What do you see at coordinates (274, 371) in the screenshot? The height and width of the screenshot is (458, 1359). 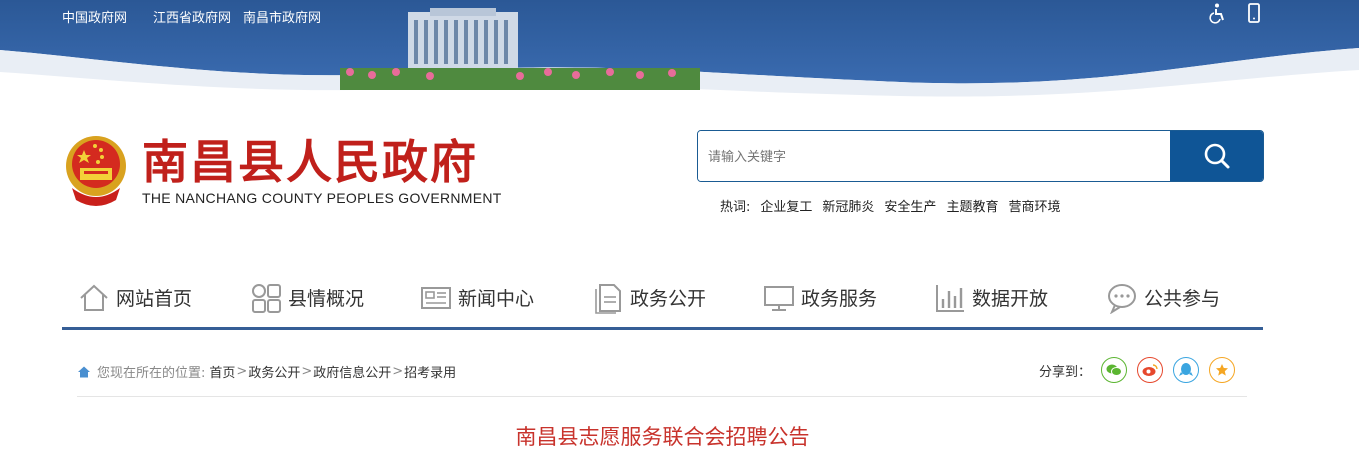 I see `breadcrumb-government-affairs: 政务公开` at bounding box center [274, 371].